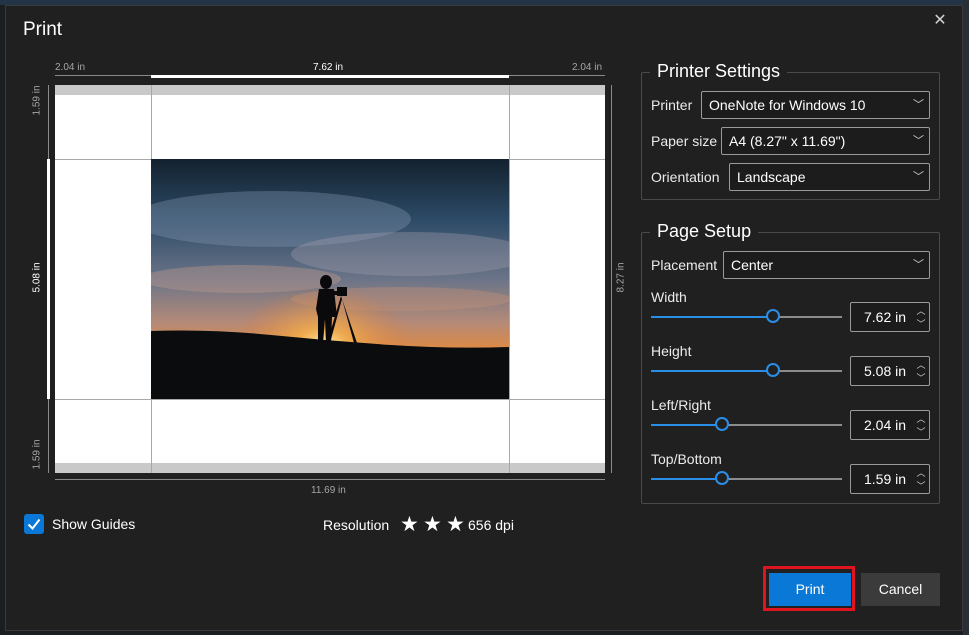  I want to click on dim-tick-bottom, so click(330, 479).